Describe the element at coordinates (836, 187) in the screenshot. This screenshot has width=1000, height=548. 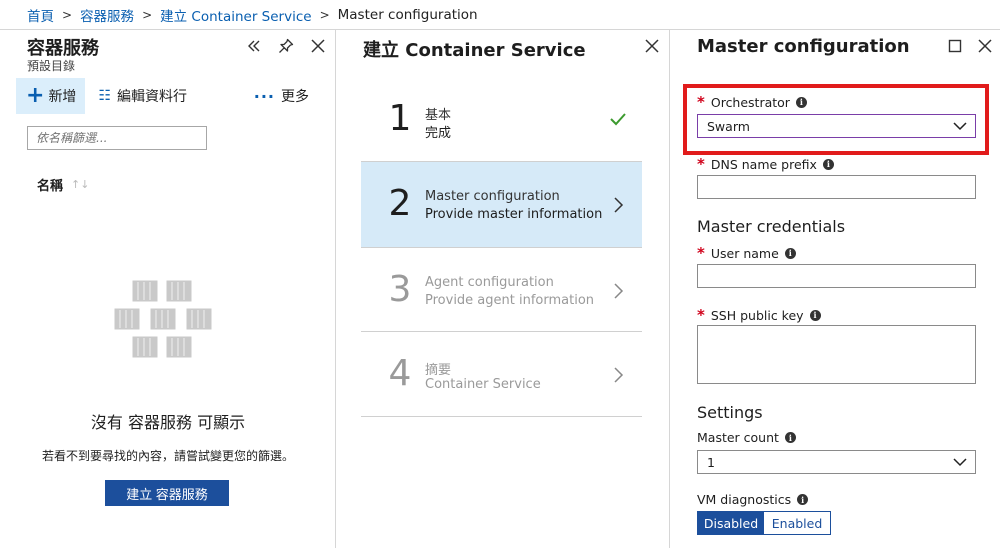
I see `dns-prefix-input` at that location.